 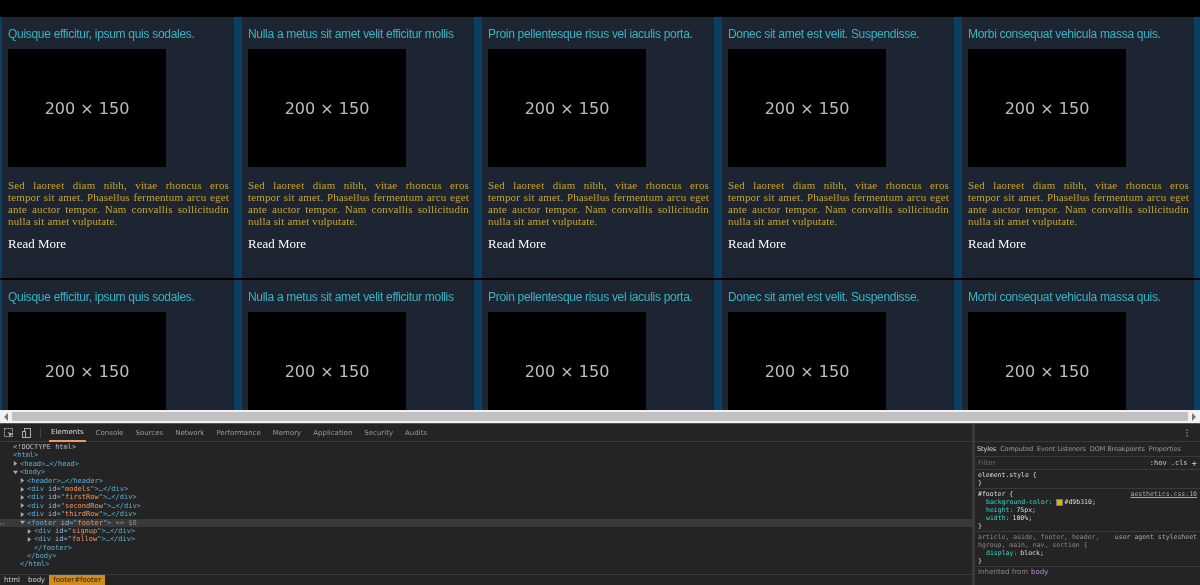 I want to click on horizontal-scrollbar, so click(x=600, y=416).